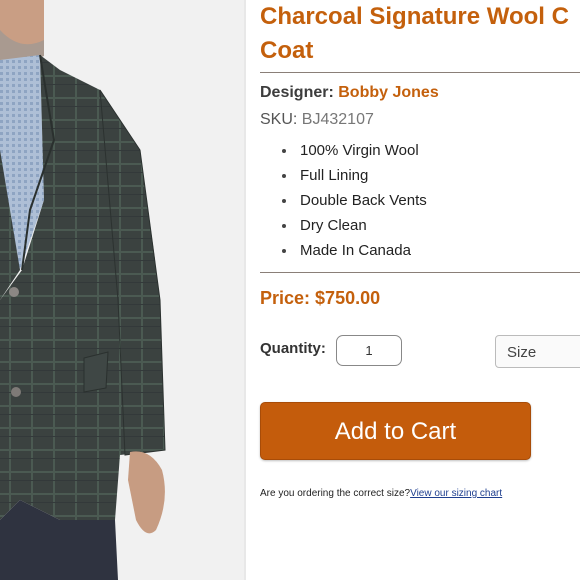  I want to click on price-label: Price:, so click(285, 298).